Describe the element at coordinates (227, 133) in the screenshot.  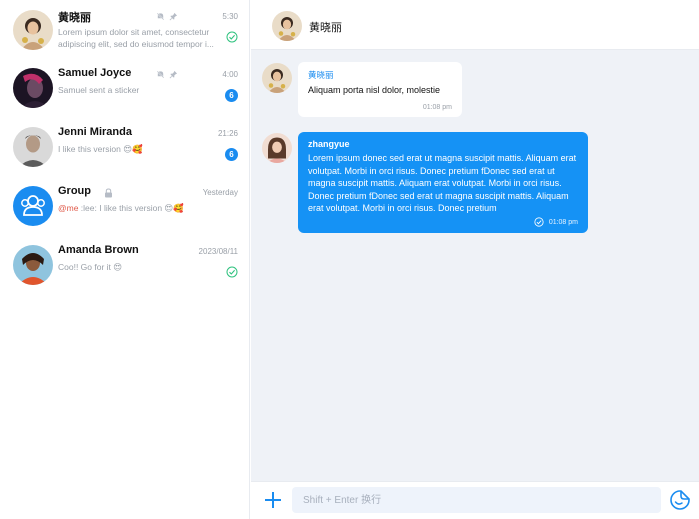
I see `conversation-time: 21:26` at that location.